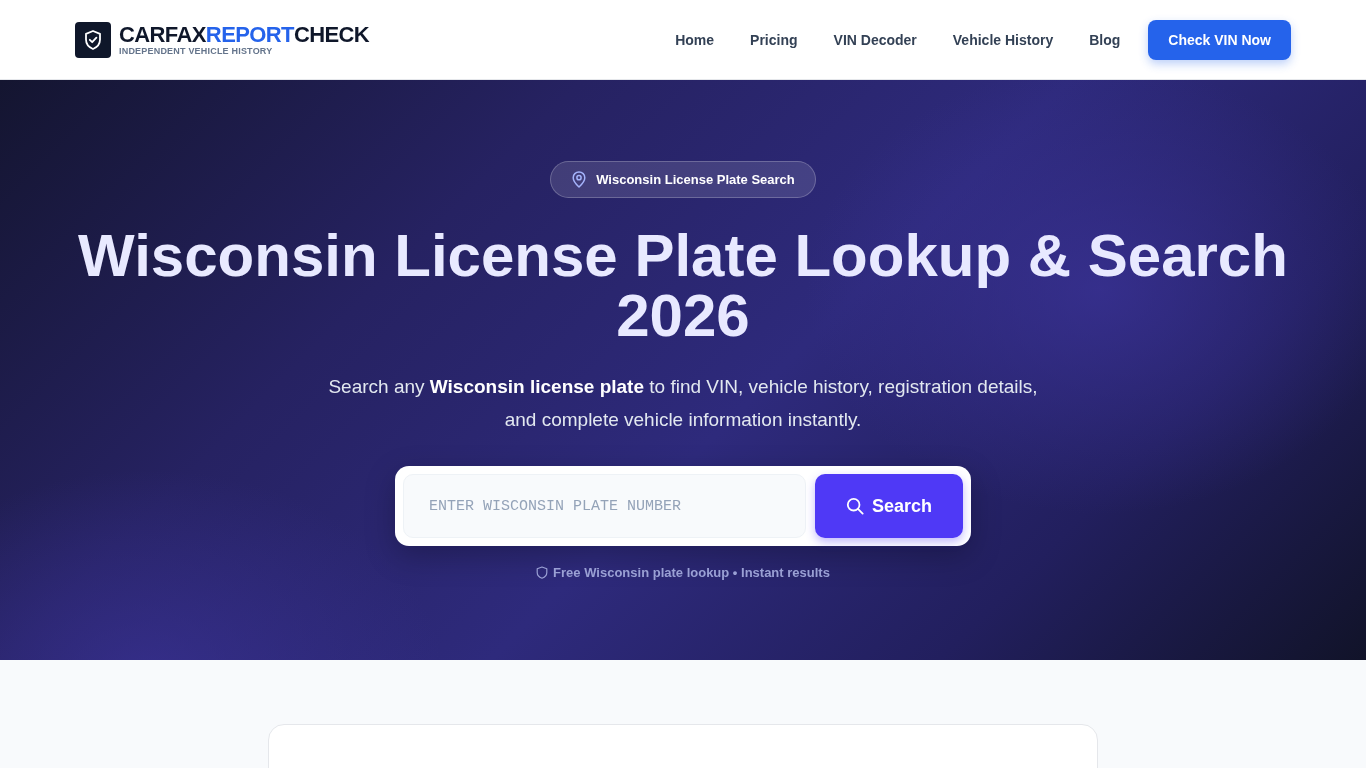  I want to click on nav-link: VIN Decoder, so click(875, 39).